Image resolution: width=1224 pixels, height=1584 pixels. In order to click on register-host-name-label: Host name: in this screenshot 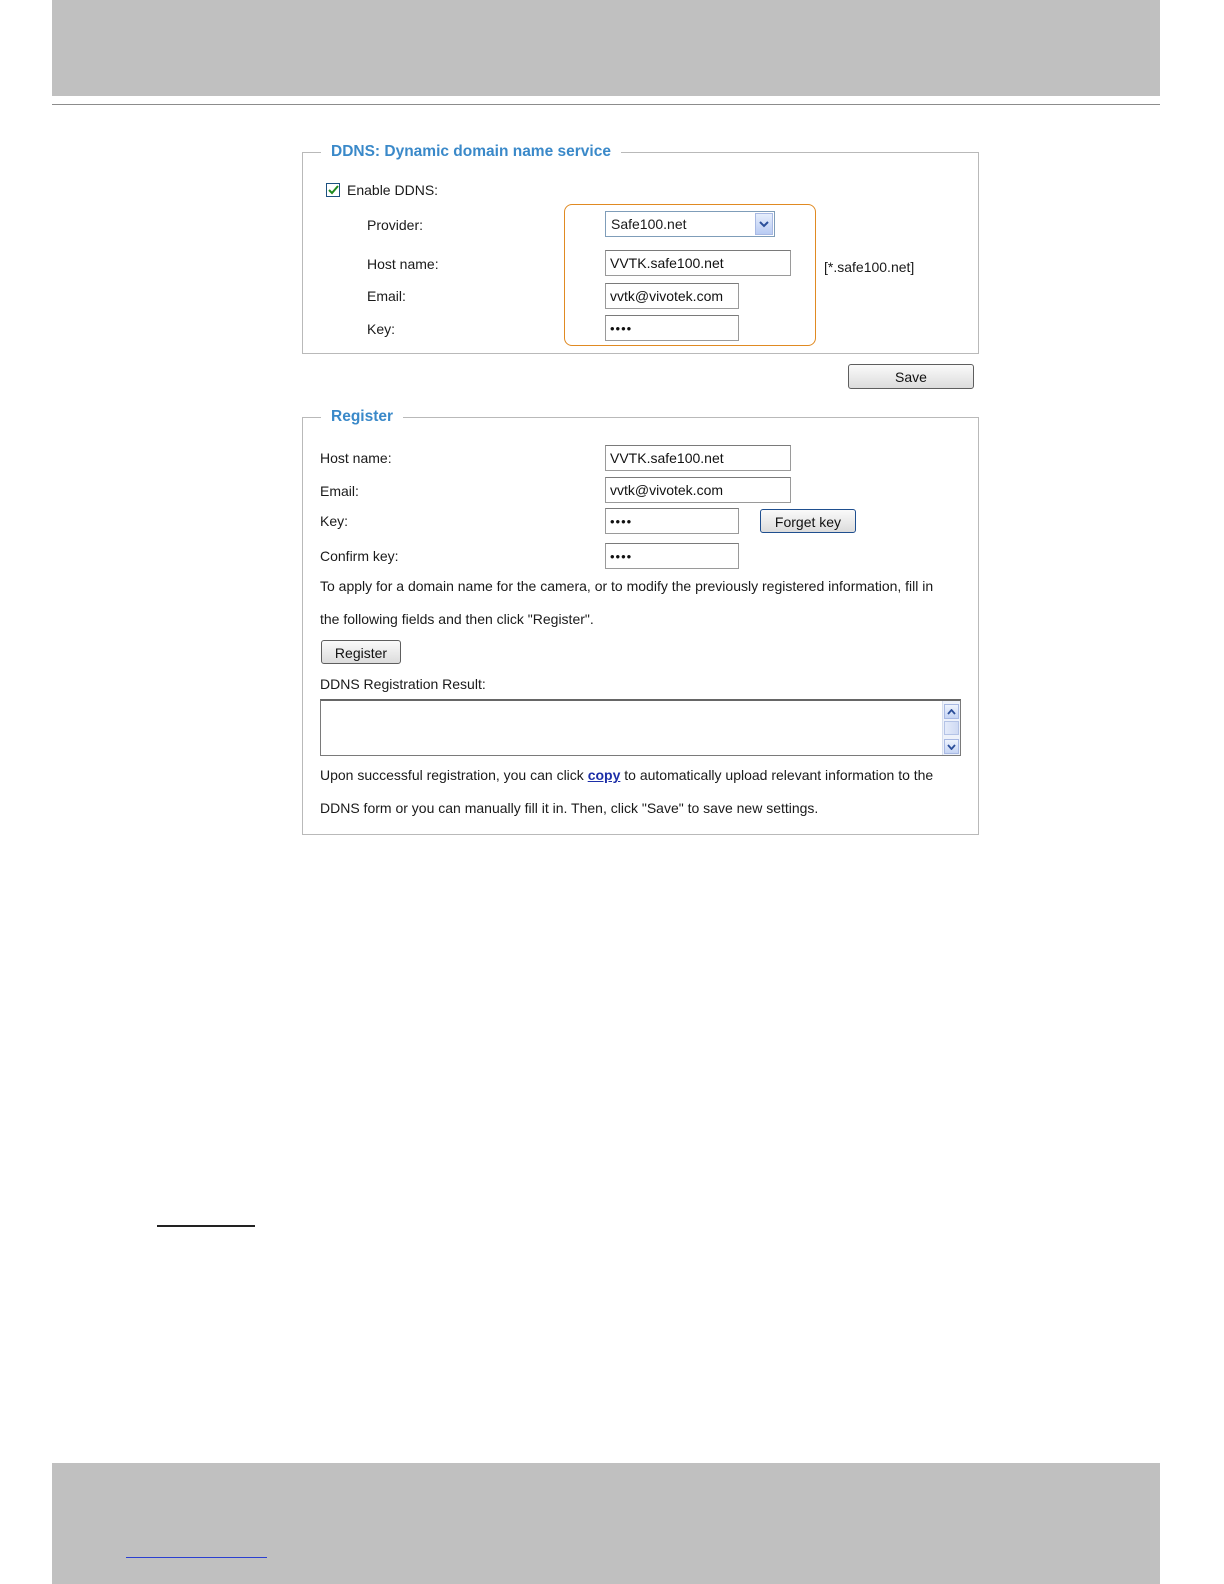, I will do `click(356, 458)`.